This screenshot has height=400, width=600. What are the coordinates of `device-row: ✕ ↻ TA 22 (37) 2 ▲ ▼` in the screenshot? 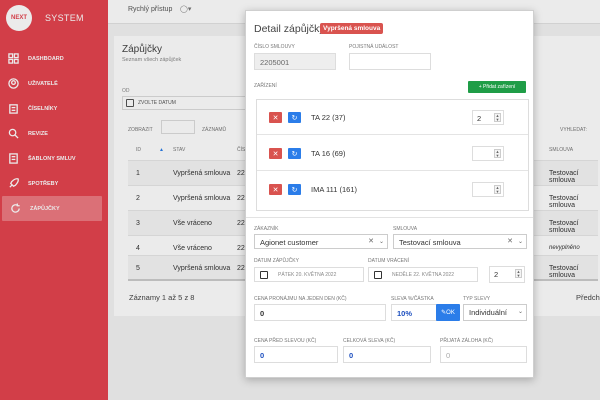 It's located at (392, 117).